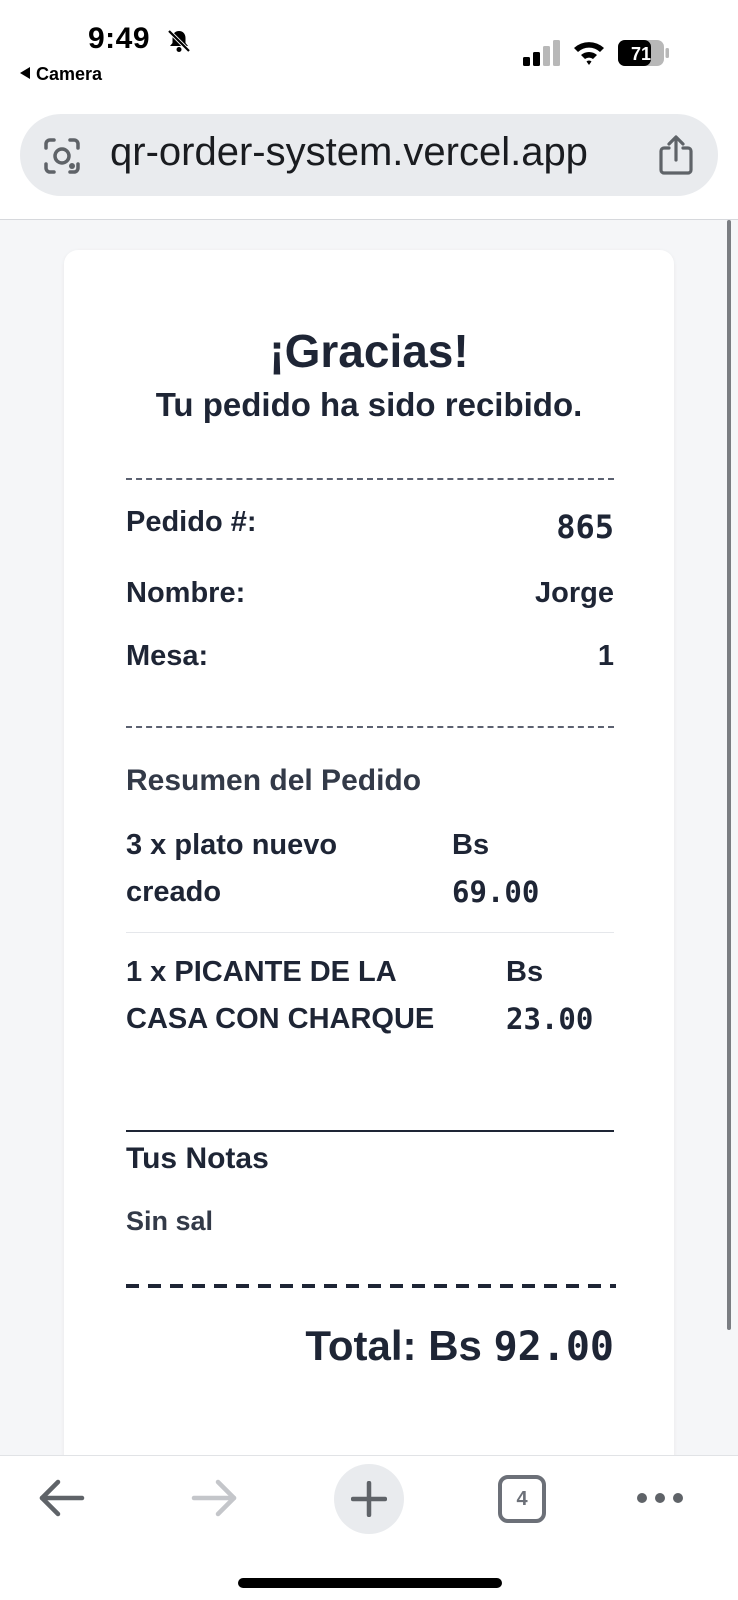 The image size is (738, 1600). I want to click on tabs-icon: 4, so click(522, 1499).